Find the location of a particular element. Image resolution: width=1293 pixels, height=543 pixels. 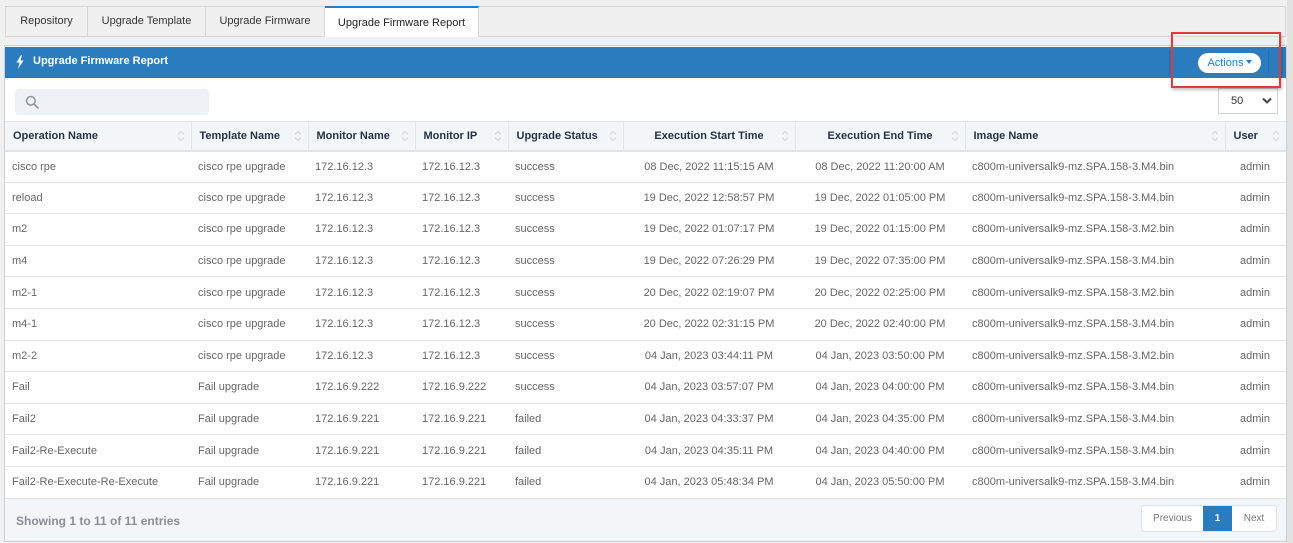

column-header-image-name: Image Name is located at coordinates (1095, 136).